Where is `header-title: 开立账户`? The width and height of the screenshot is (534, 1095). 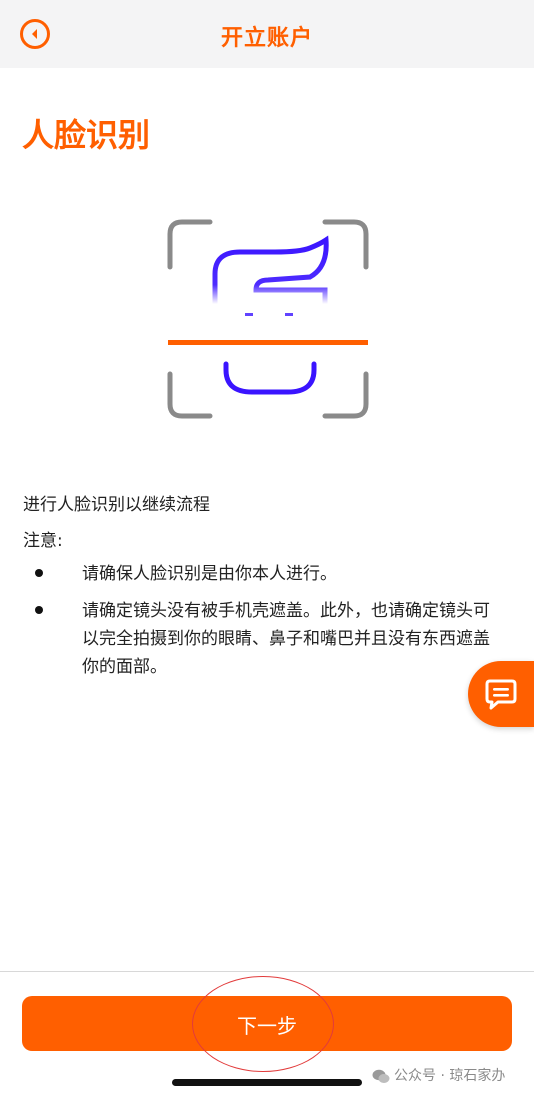 header-title: 开立账户 is located at coordinates (266, 38).